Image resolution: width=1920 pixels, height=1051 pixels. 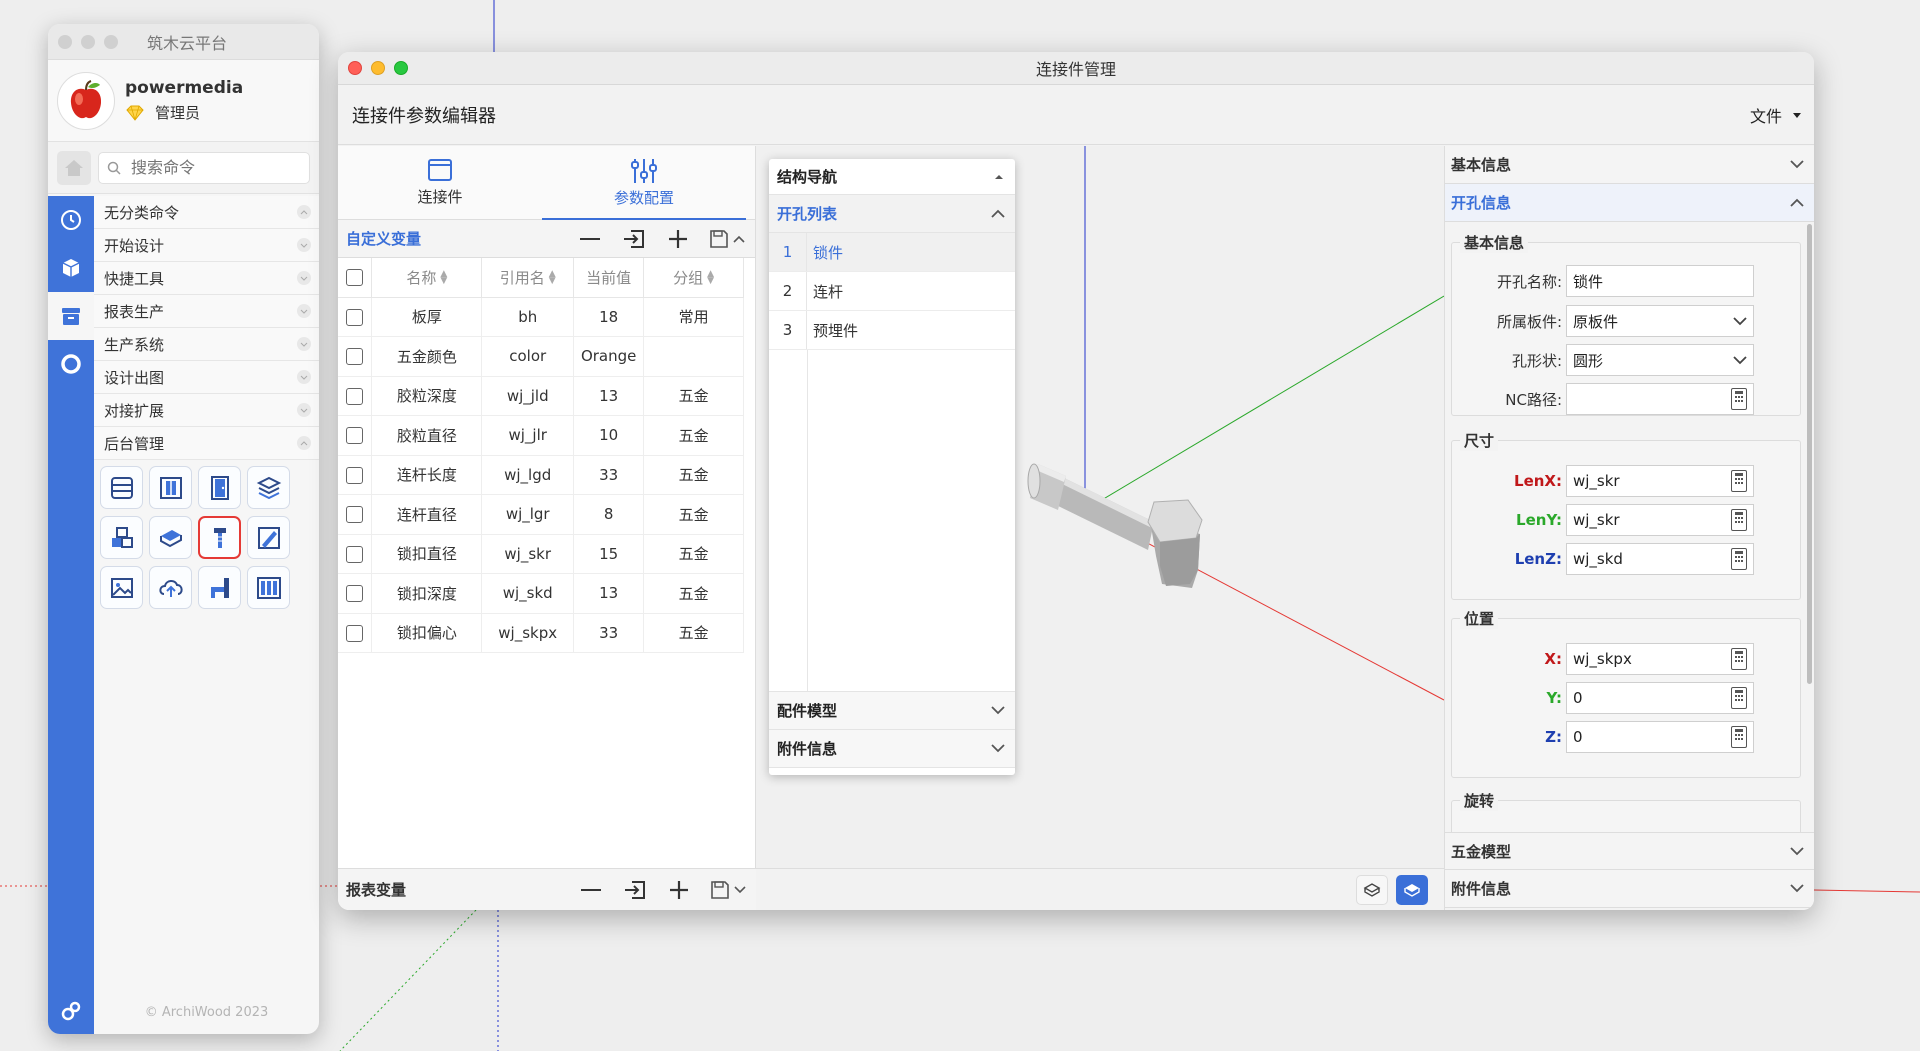 I want to click on cell-group: 常用, so click(x=693, y=317).